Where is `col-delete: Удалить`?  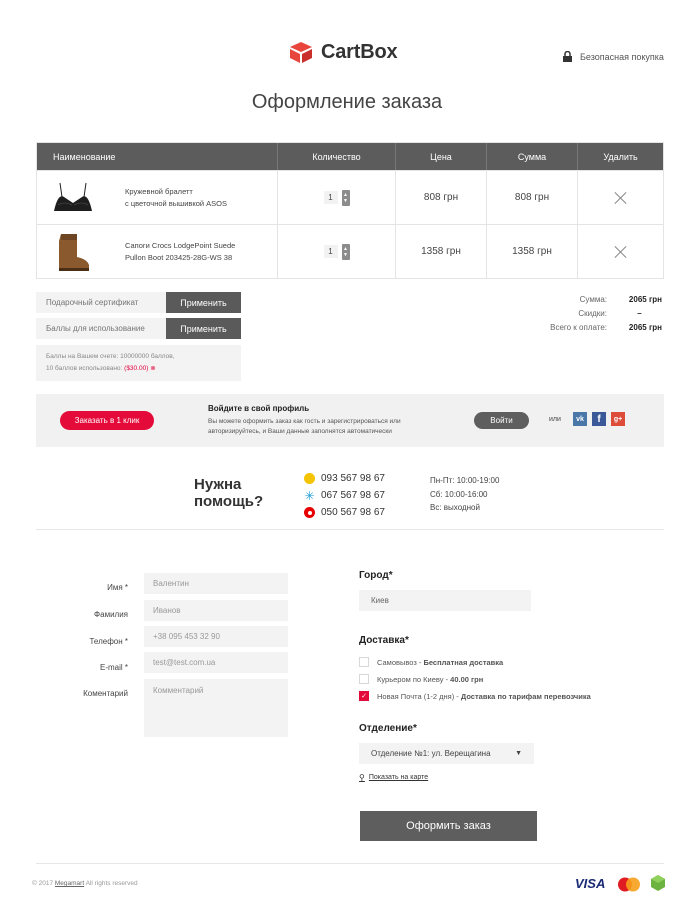 col-delete: Удалить is located at coordinates (620, 156).